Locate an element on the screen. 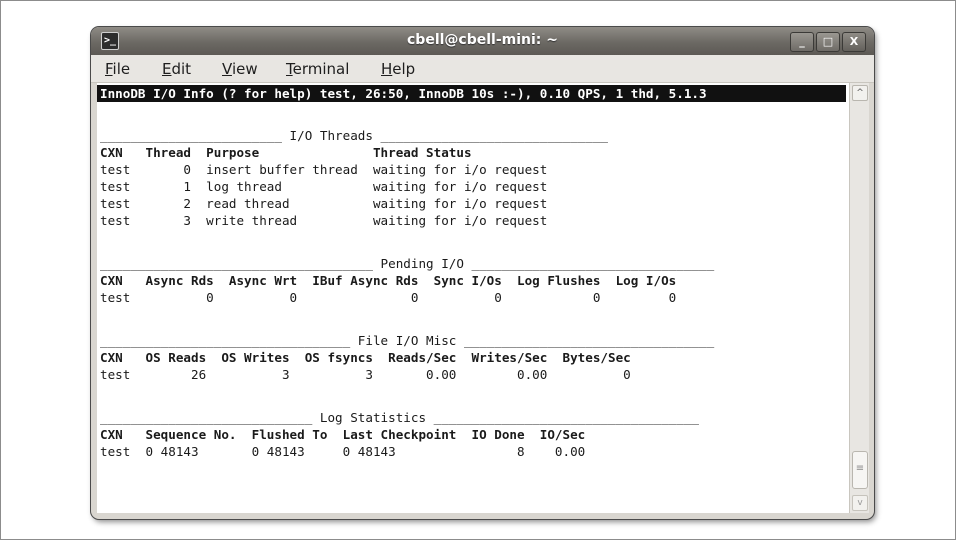 The width and height of the screenshot is (956, 540). menu-edit: Edit is located at coordinates (176, 69).